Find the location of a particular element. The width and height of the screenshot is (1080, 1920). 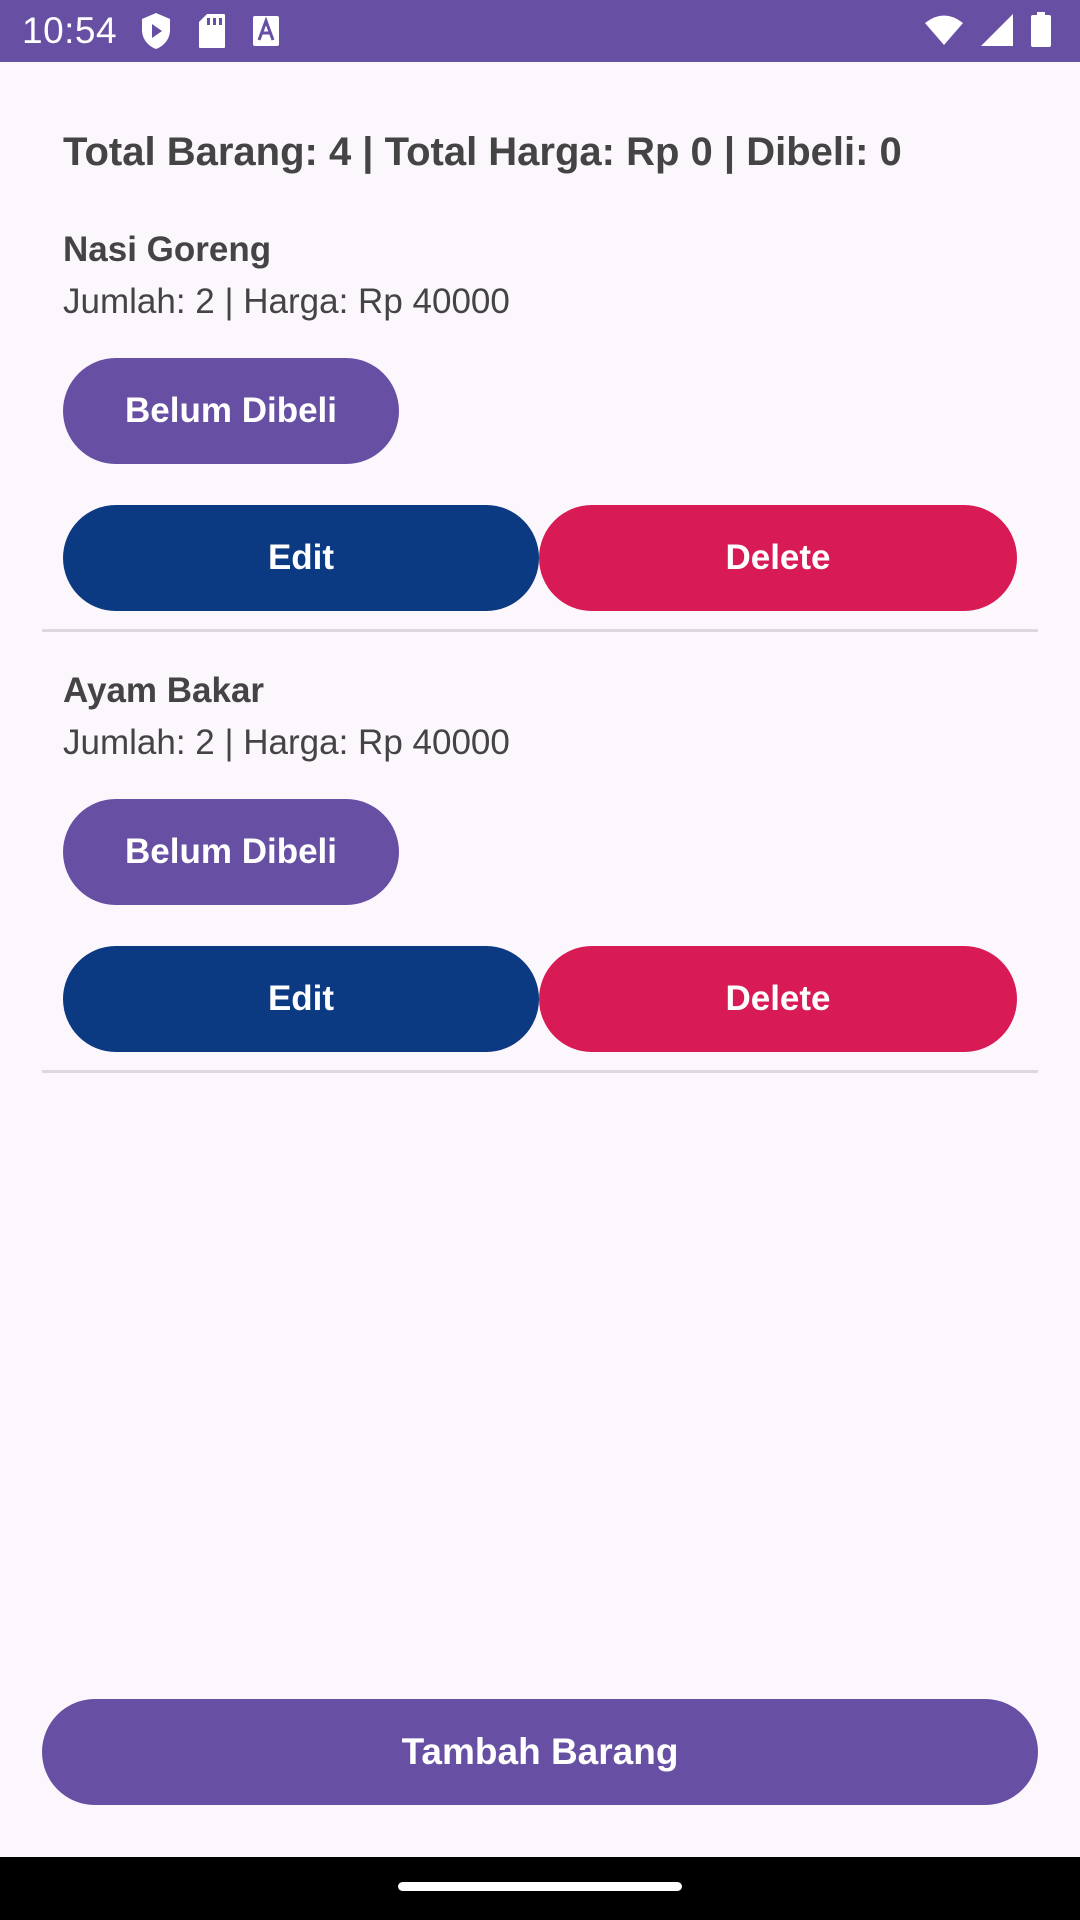

item-name: Nasi Goreng is located at coordinates (167, 249).